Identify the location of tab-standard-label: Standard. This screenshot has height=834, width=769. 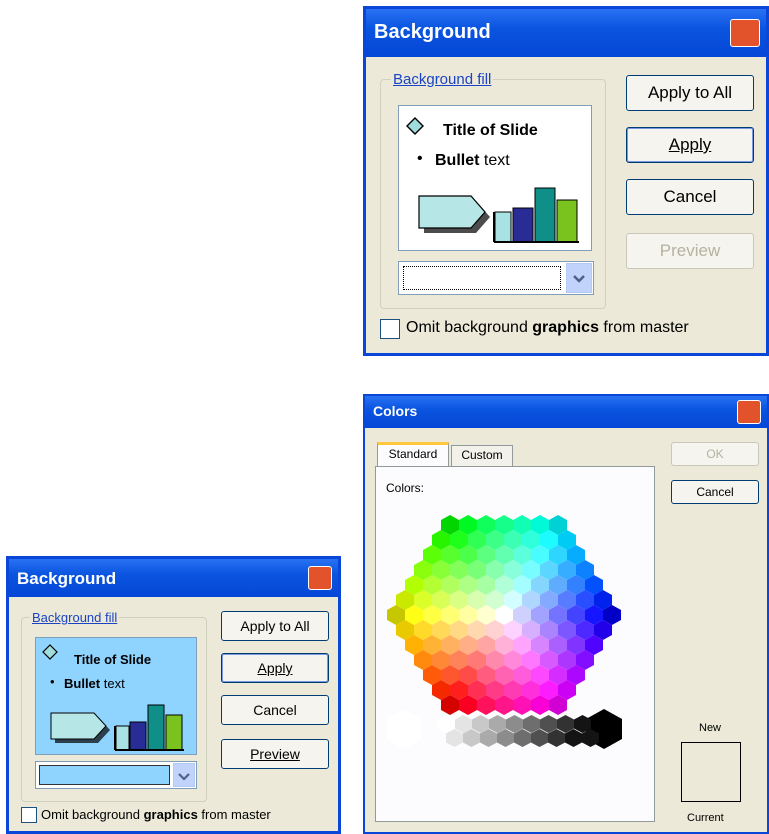
(413, 454).